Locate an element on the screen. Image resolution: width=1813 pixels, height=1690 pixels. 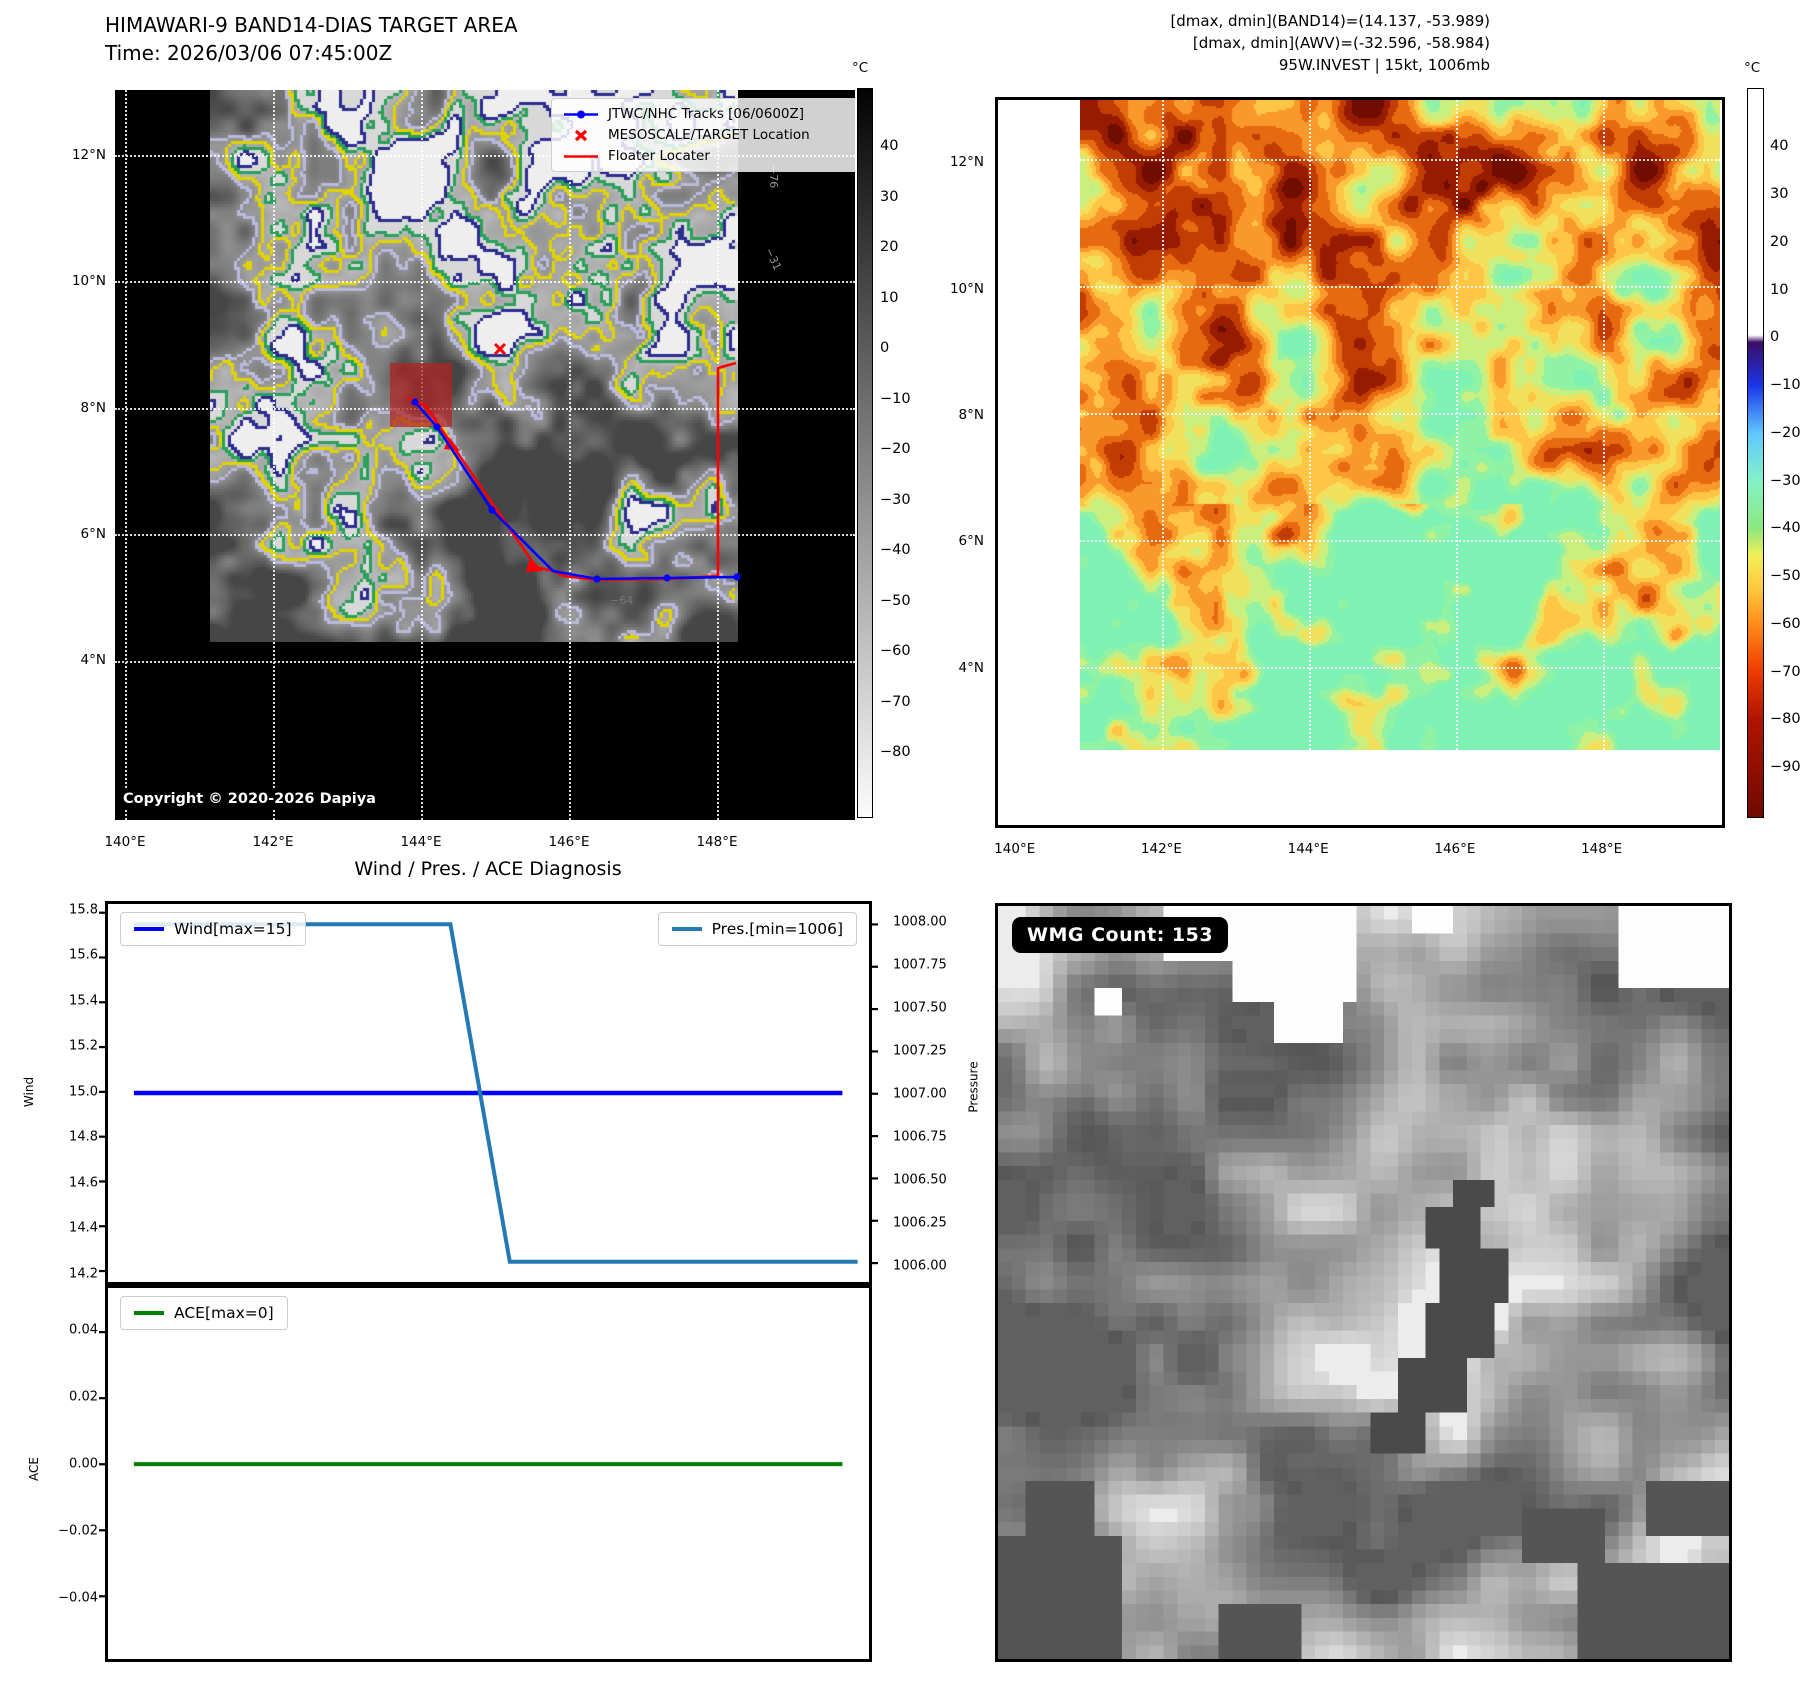
ace-line-swatch-icon is located at coordinates (149, 1313).